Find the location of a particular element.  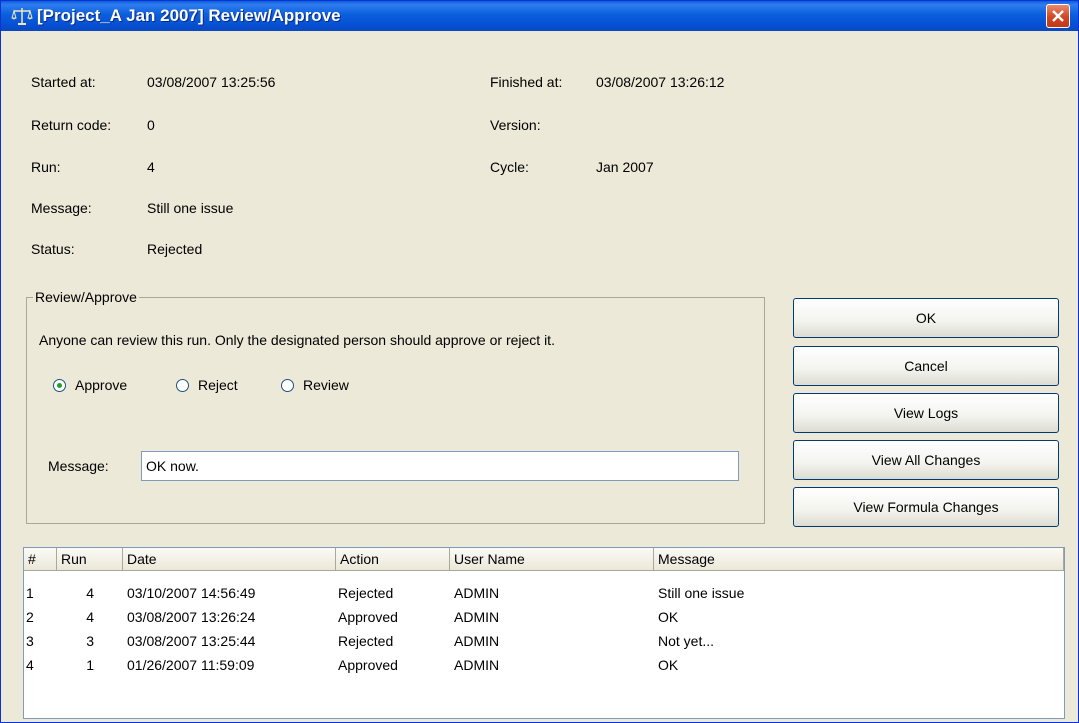

message-value: Still one issue is located at coordinates (190, 208).